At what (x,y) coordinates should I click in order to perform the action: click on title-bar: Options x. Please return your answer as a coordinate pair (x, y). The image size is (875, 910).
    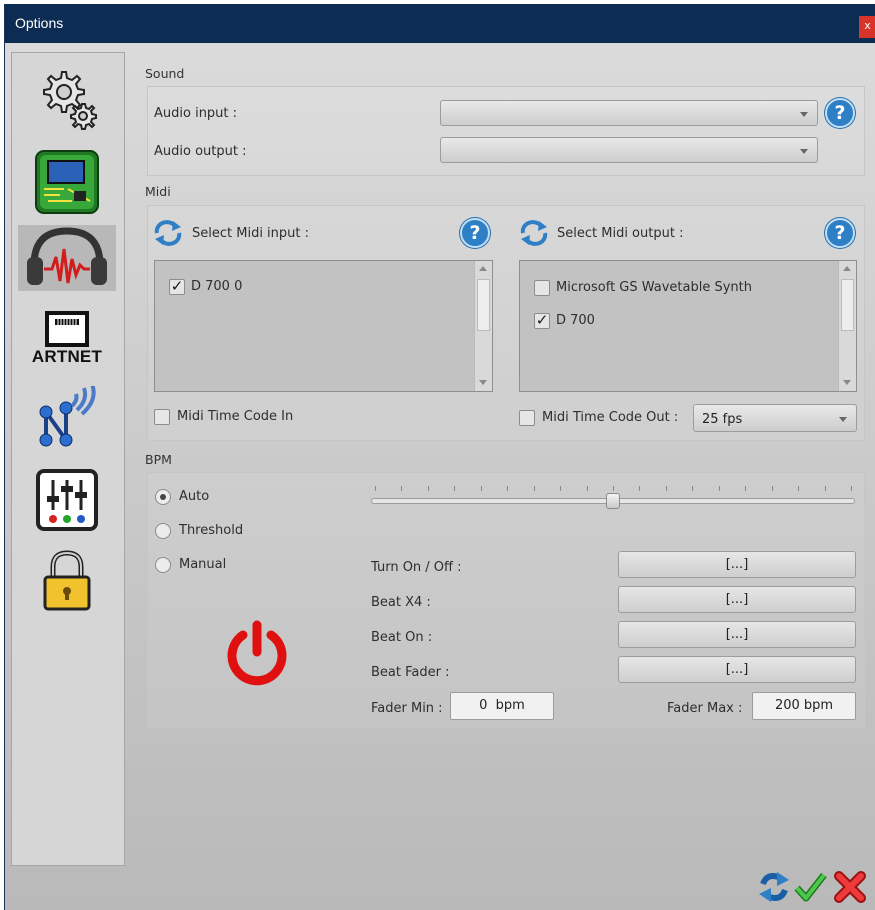
    Looking at the image, I should click on (440, 23).